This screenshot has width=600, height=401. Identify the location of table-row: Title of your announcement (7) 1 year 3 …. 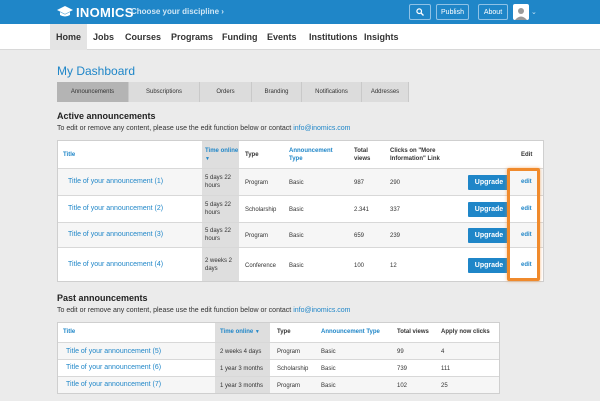
(278, 384).